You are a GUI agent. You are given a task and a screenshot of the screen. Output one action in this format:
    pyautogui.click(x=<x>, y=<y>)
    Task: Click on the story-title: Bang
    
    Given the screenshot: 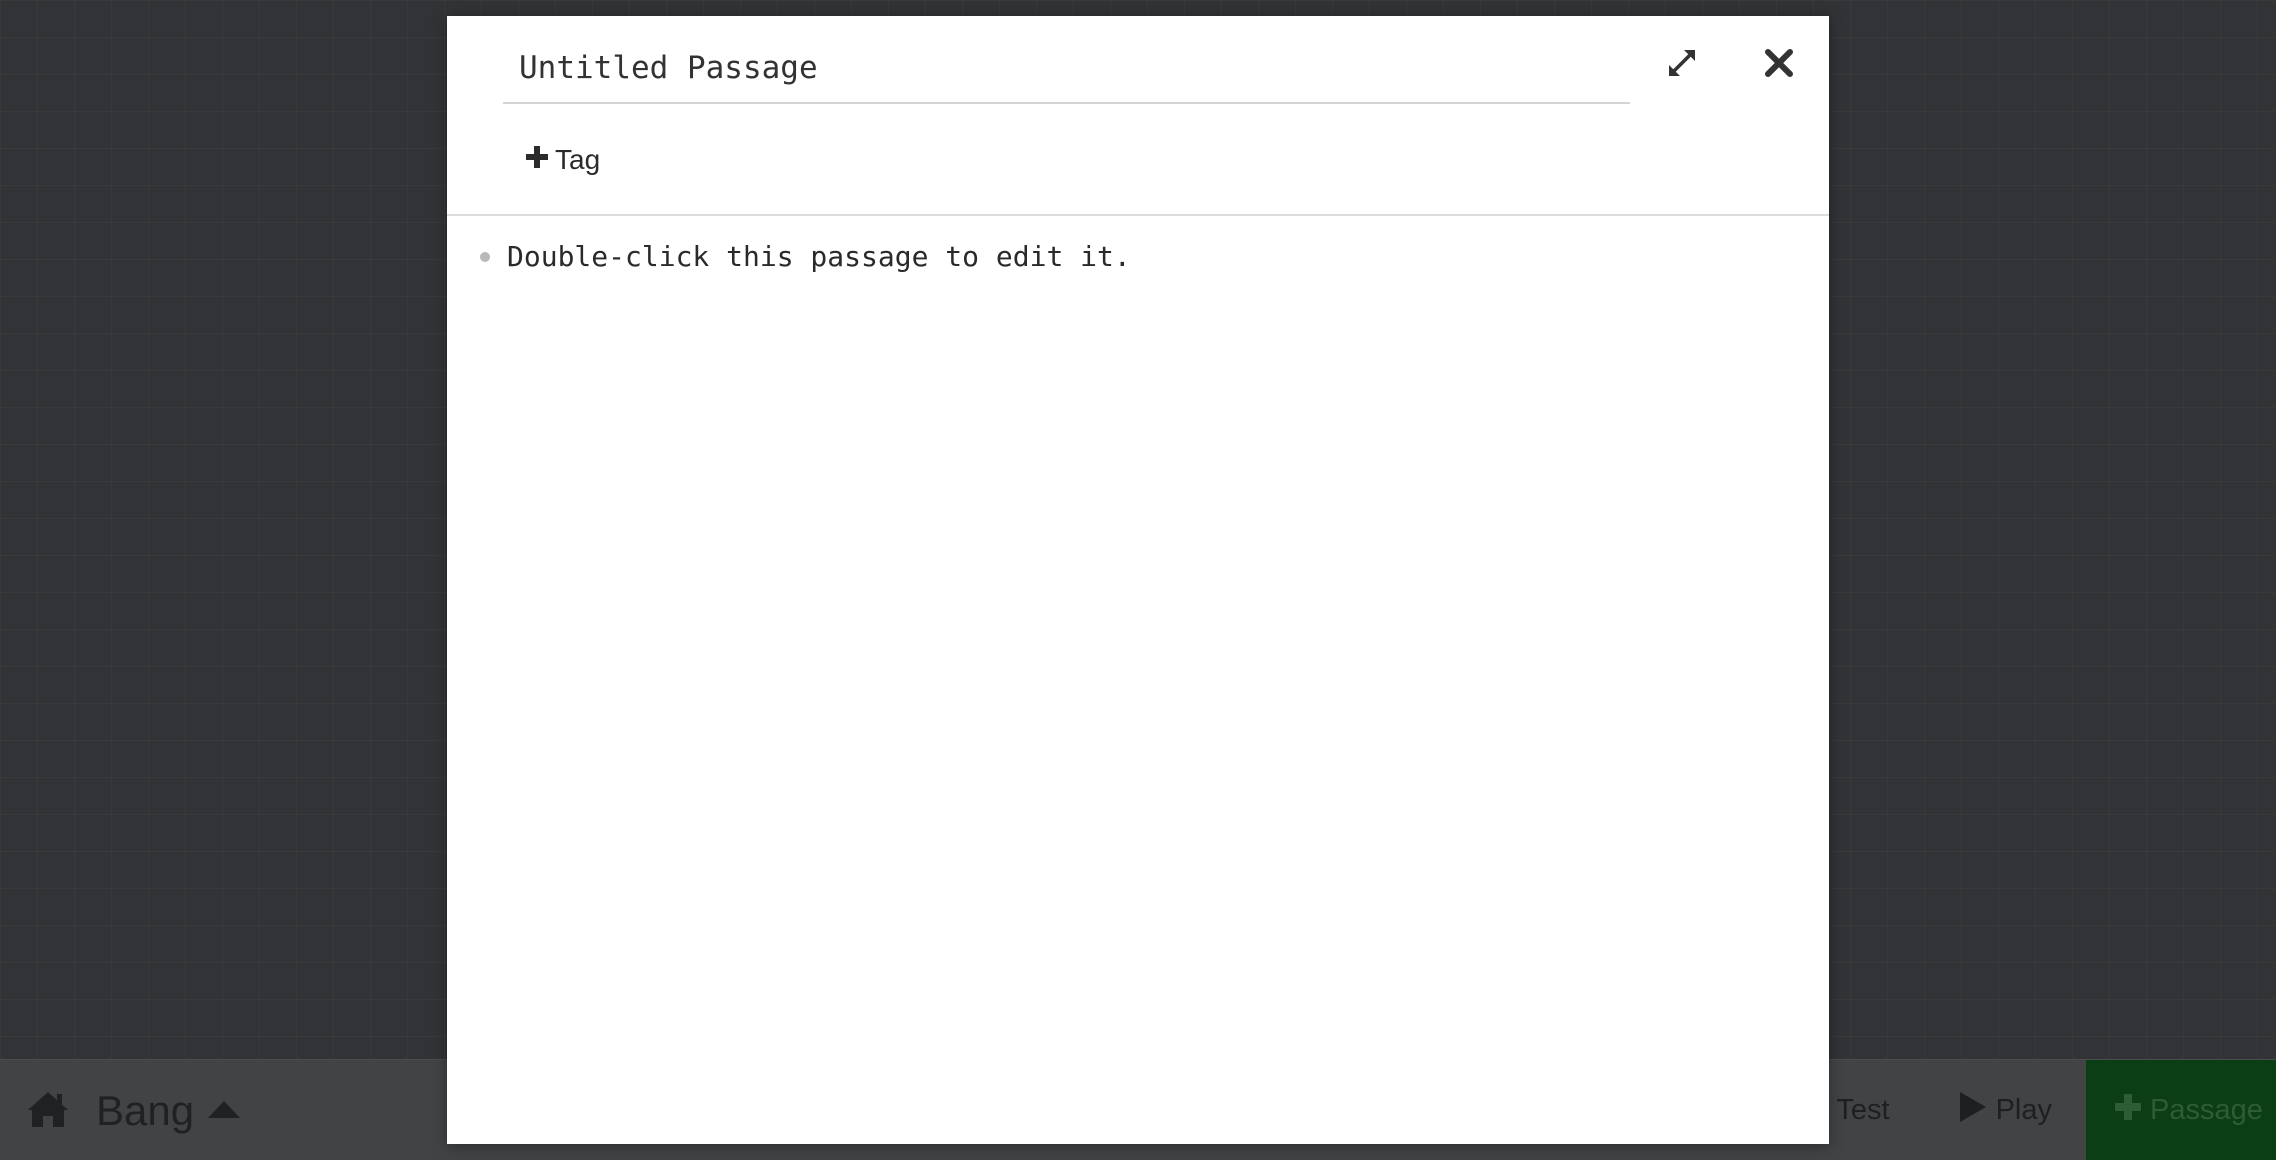 What is the action you would take?
    pyautogui.click(x=145, y=1110)
    